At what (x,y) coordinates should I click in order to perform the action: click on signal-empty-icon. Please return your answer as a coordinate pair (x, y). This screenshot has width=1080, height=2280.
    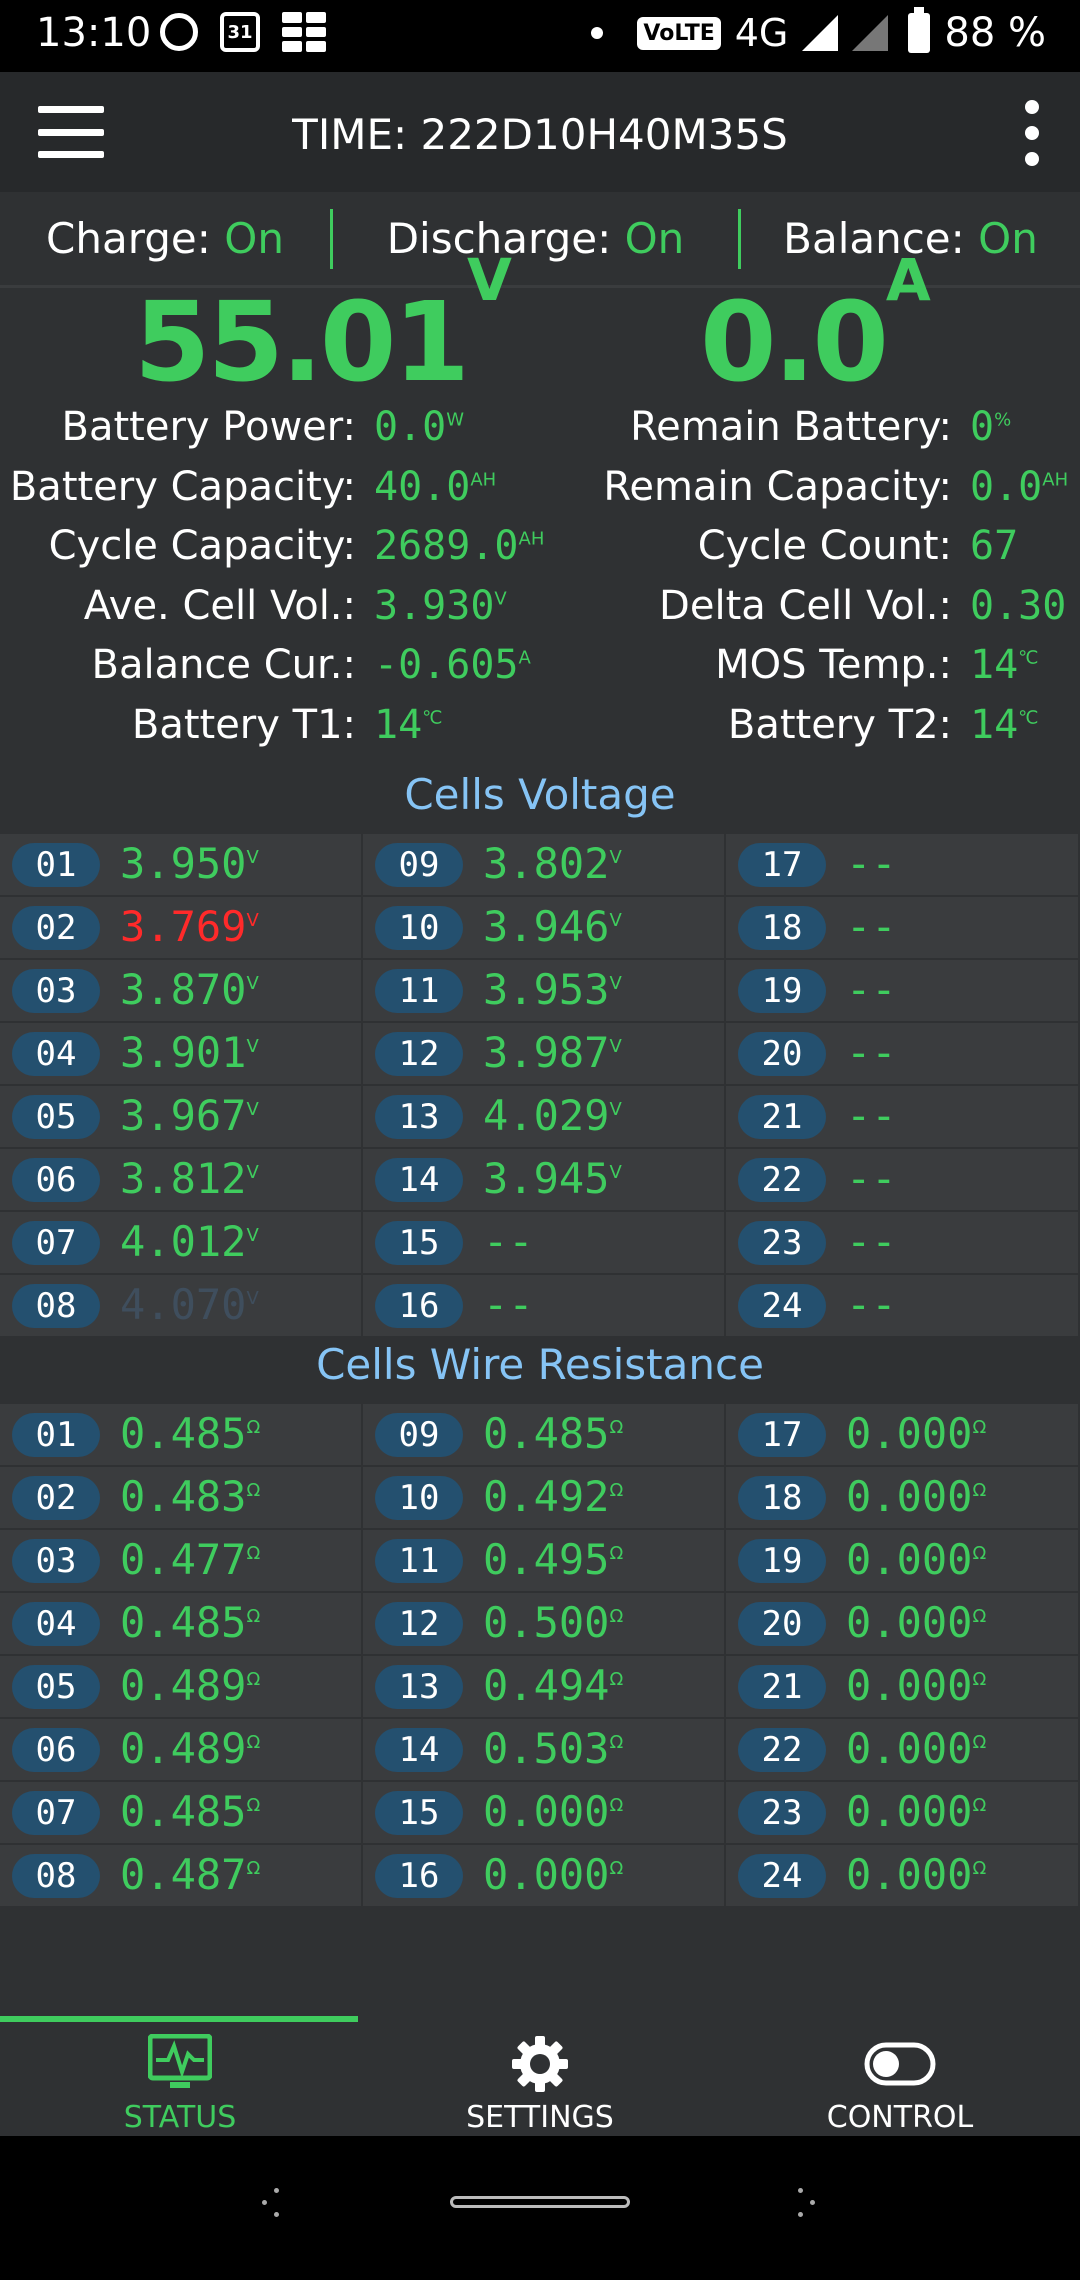
    Looking at the image, I should click on (870, 33).